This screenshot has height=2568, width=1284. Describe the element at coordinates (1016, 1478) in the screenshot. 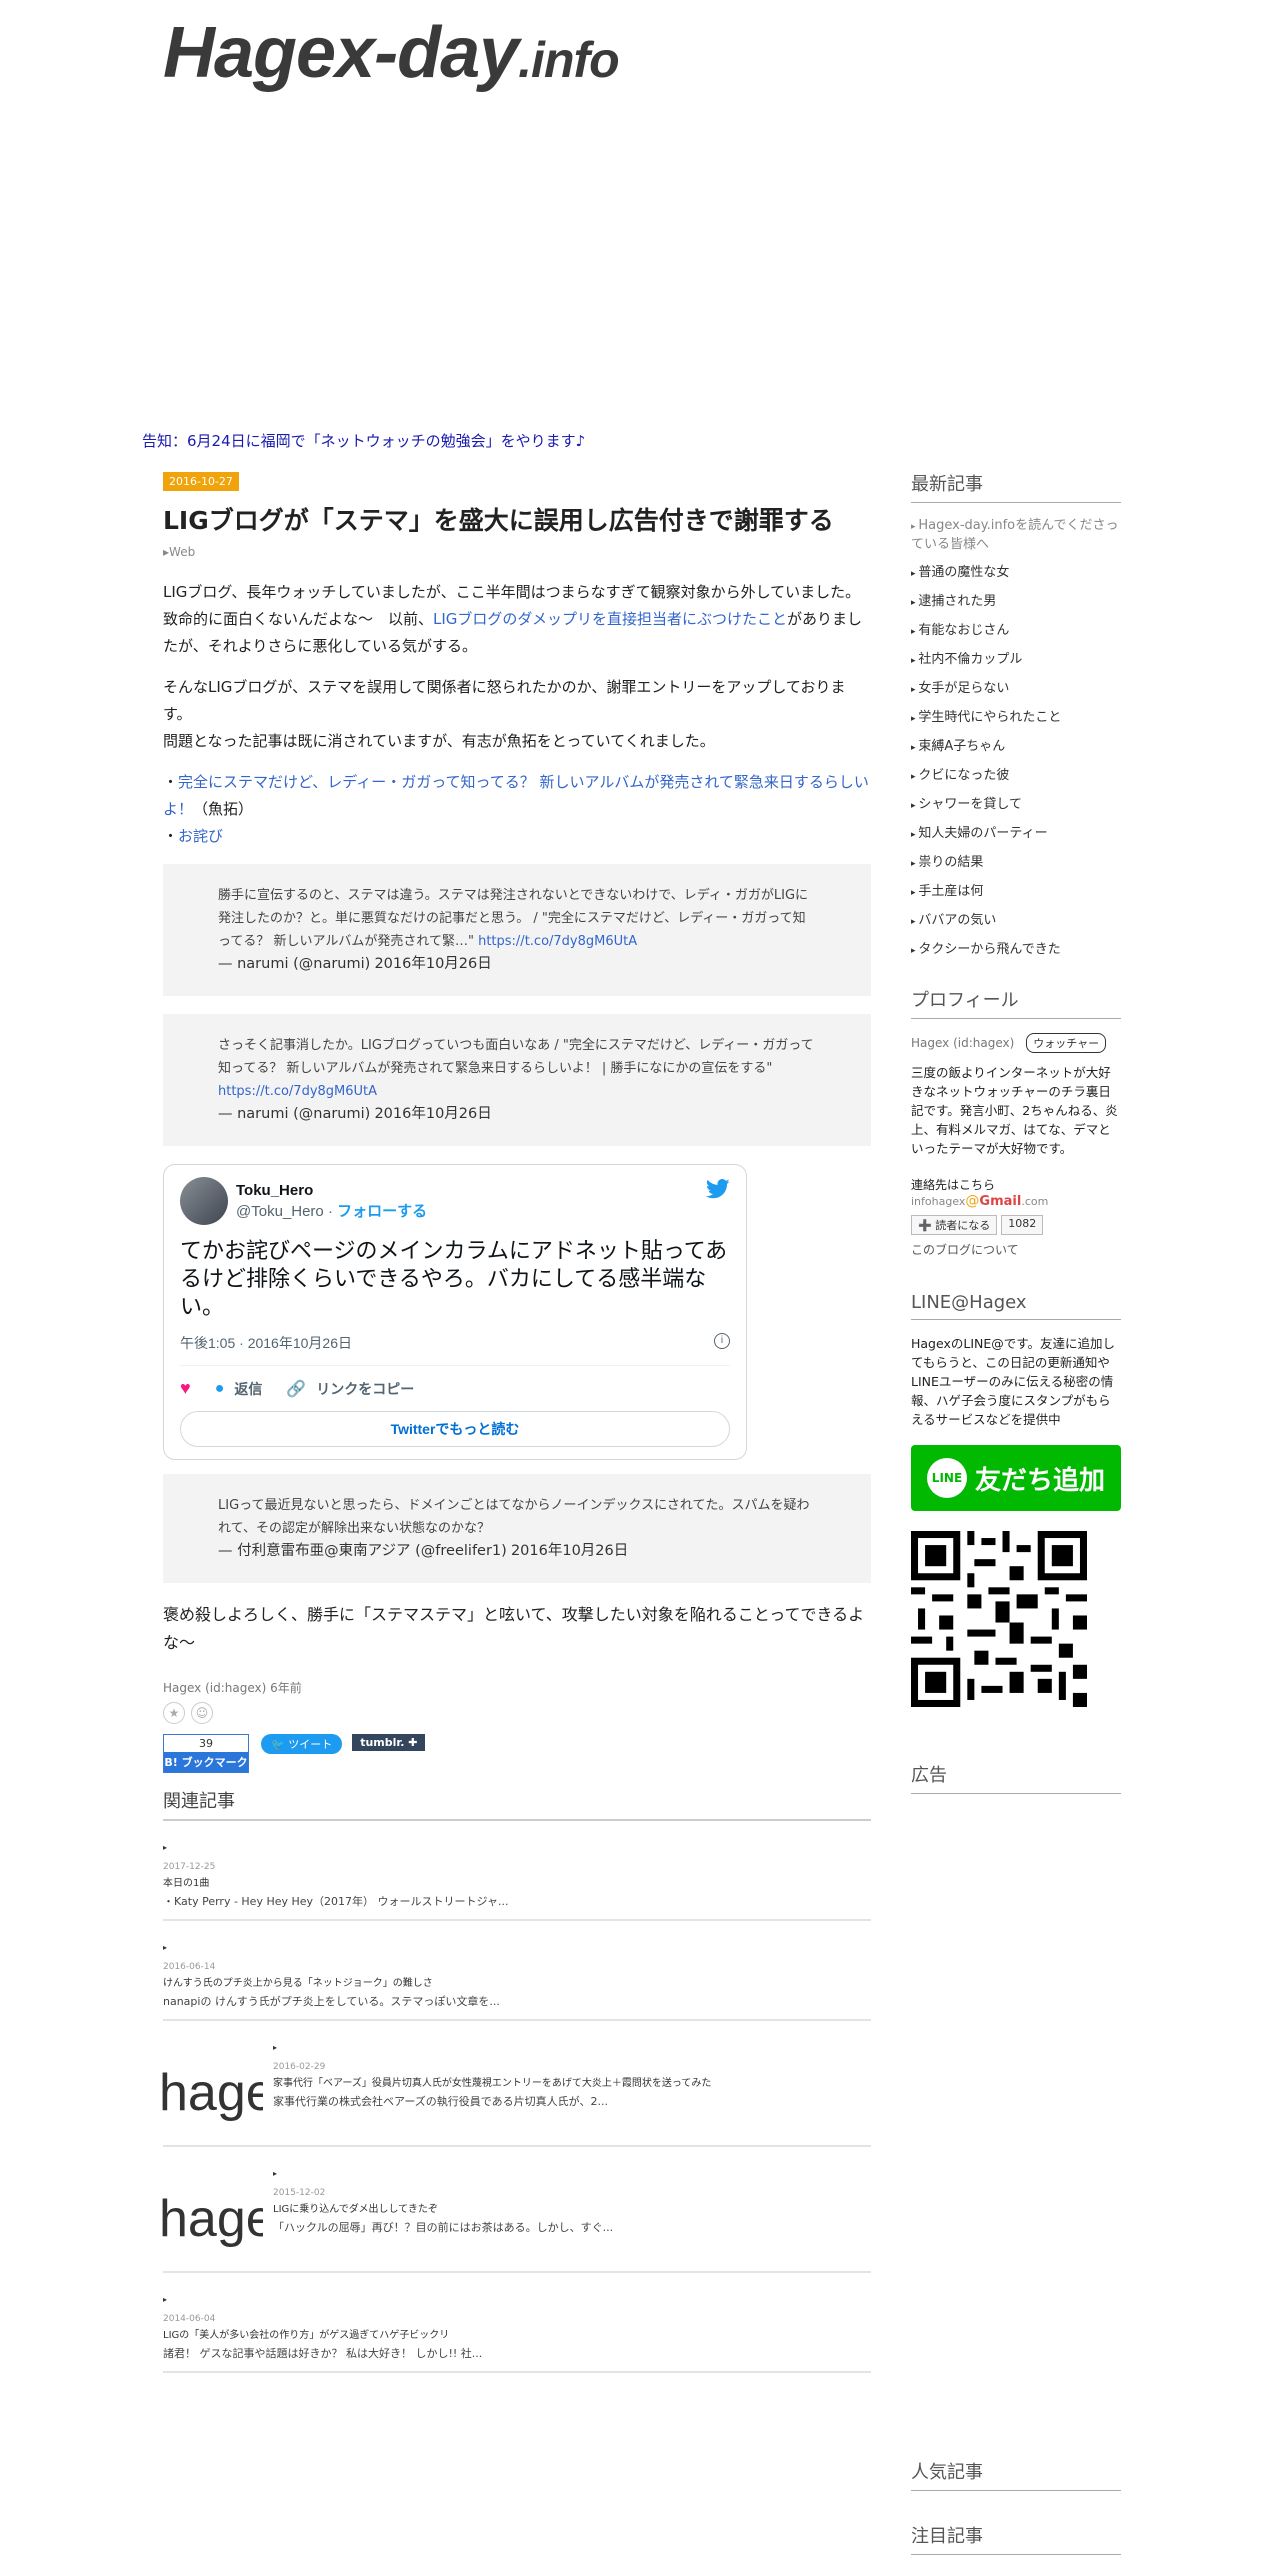

I see `line-add-friend-button: LINE 友だち追加` at that location.